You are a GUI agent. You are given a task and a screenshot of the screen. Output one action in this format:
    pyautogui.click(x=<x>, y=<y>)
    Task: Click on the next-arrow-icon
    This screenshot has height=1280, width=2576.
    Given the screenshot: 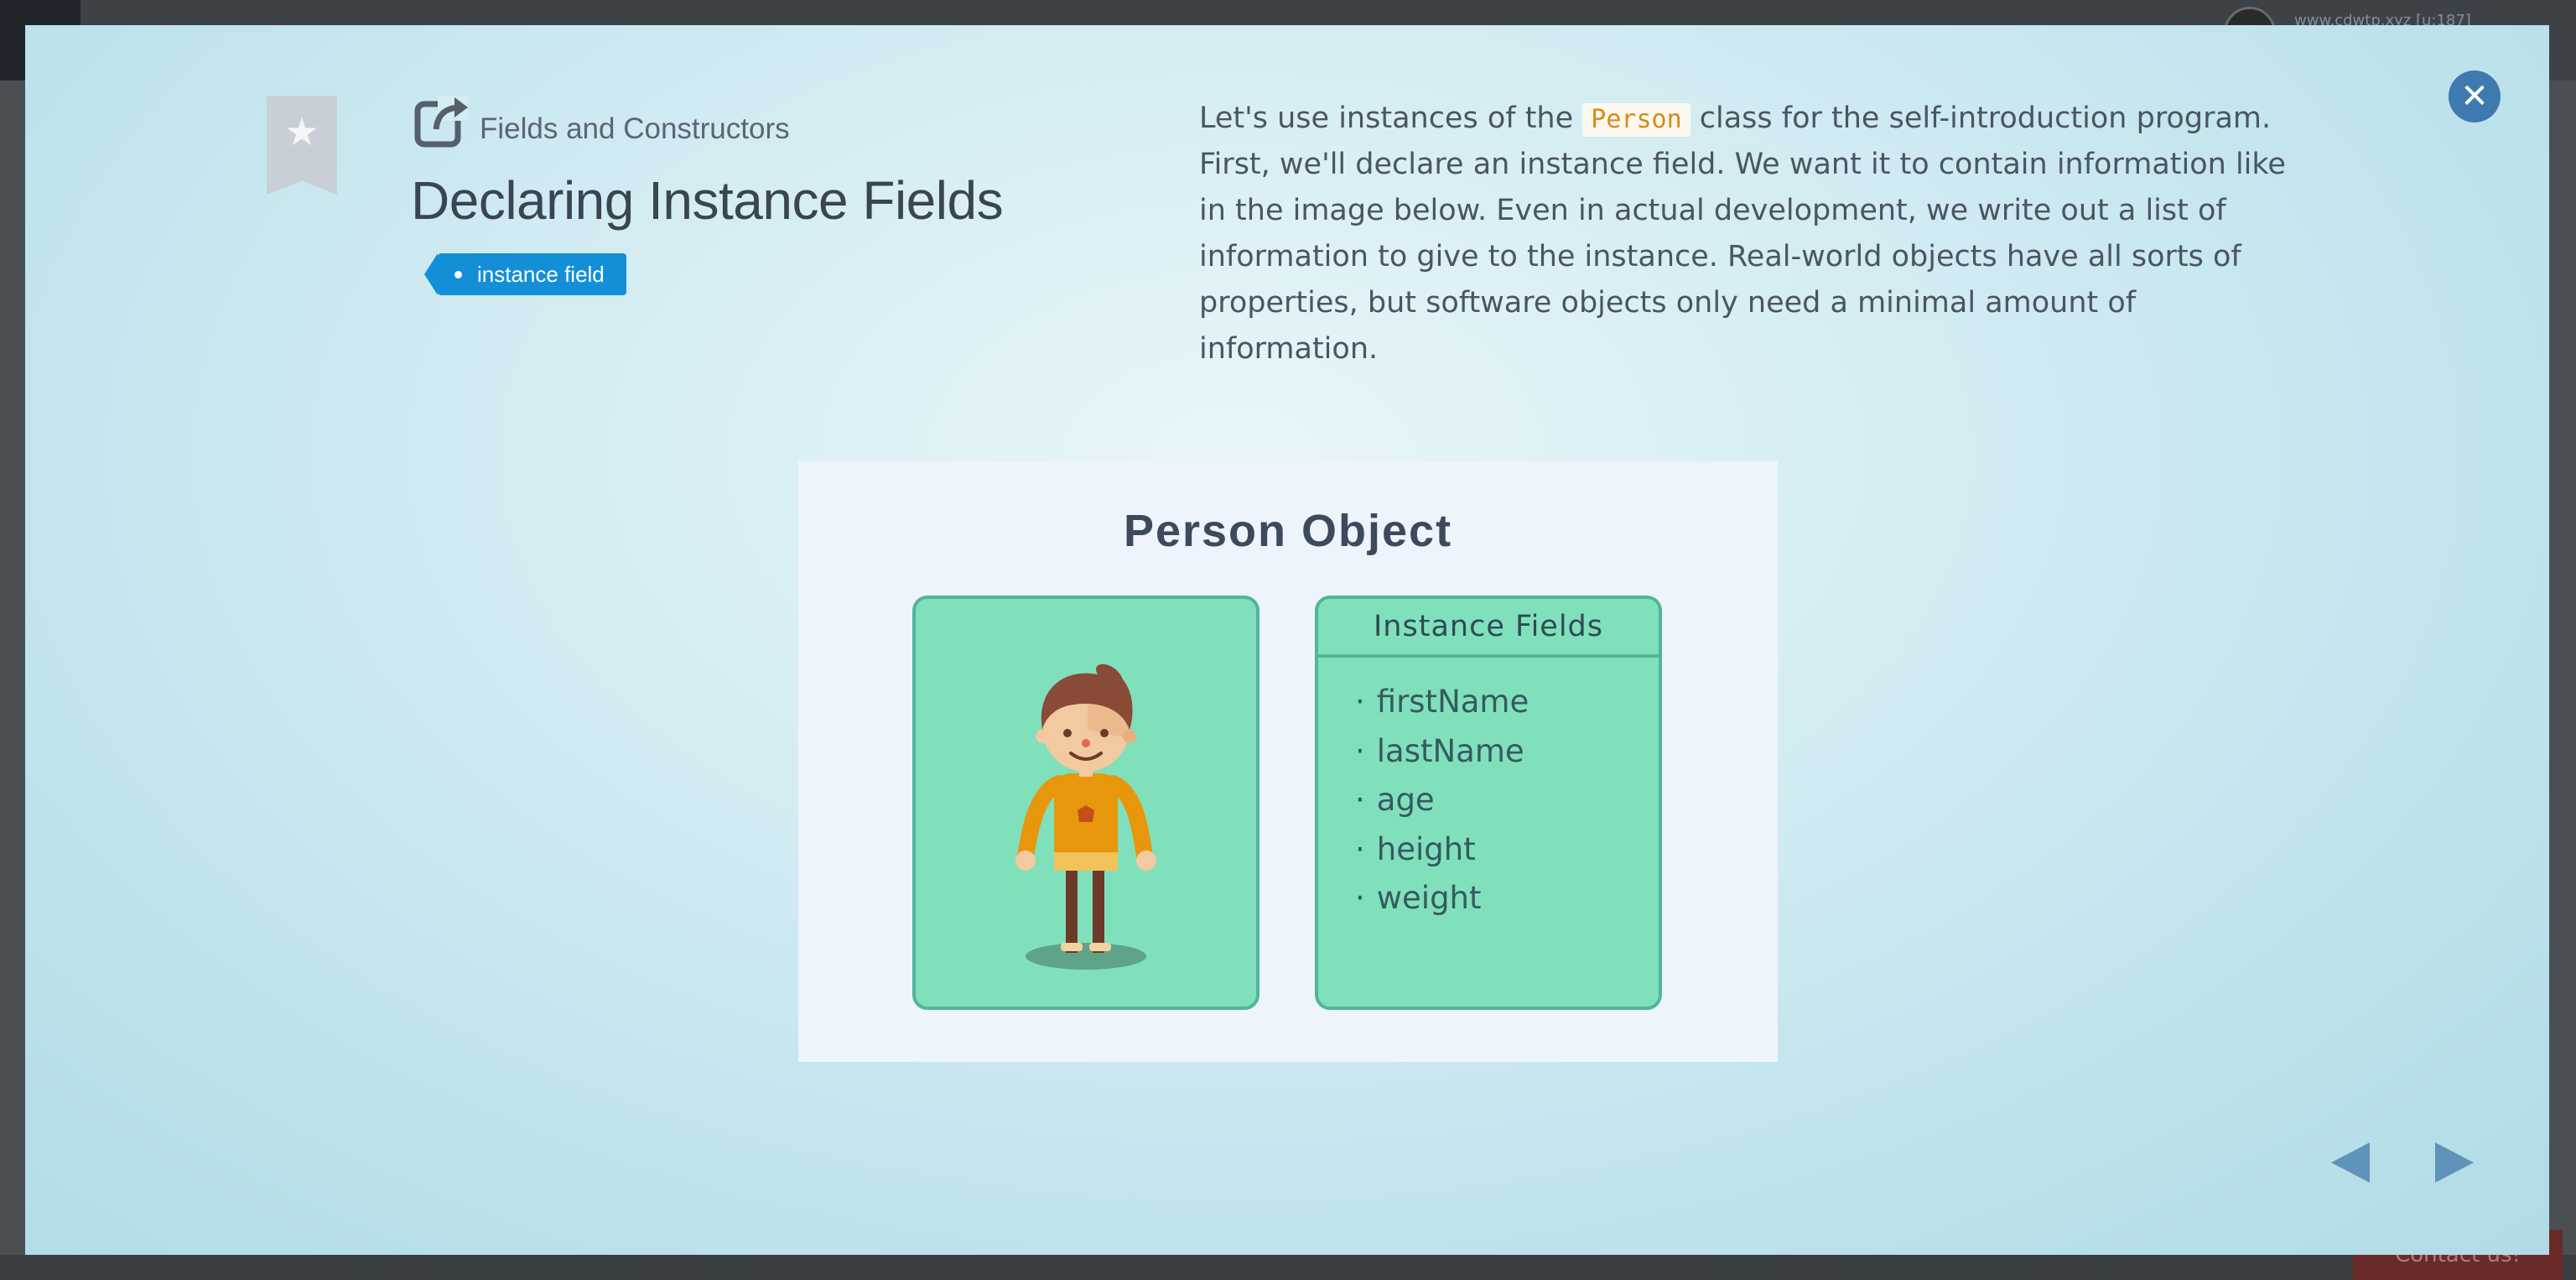 What is the action you would take?
    pyautogui.click(x=2453, y=1162)
    